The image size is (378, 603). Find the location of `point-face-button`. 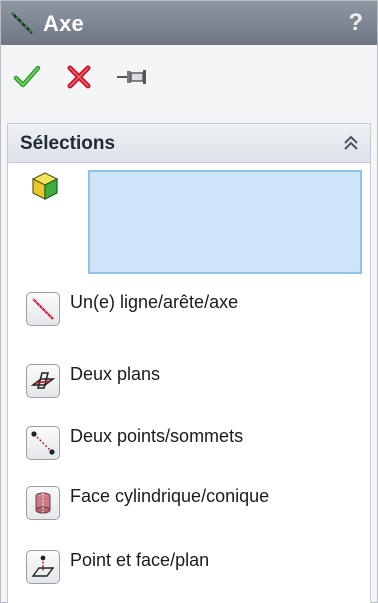

point-face-button is located at coordinates (43, 567).